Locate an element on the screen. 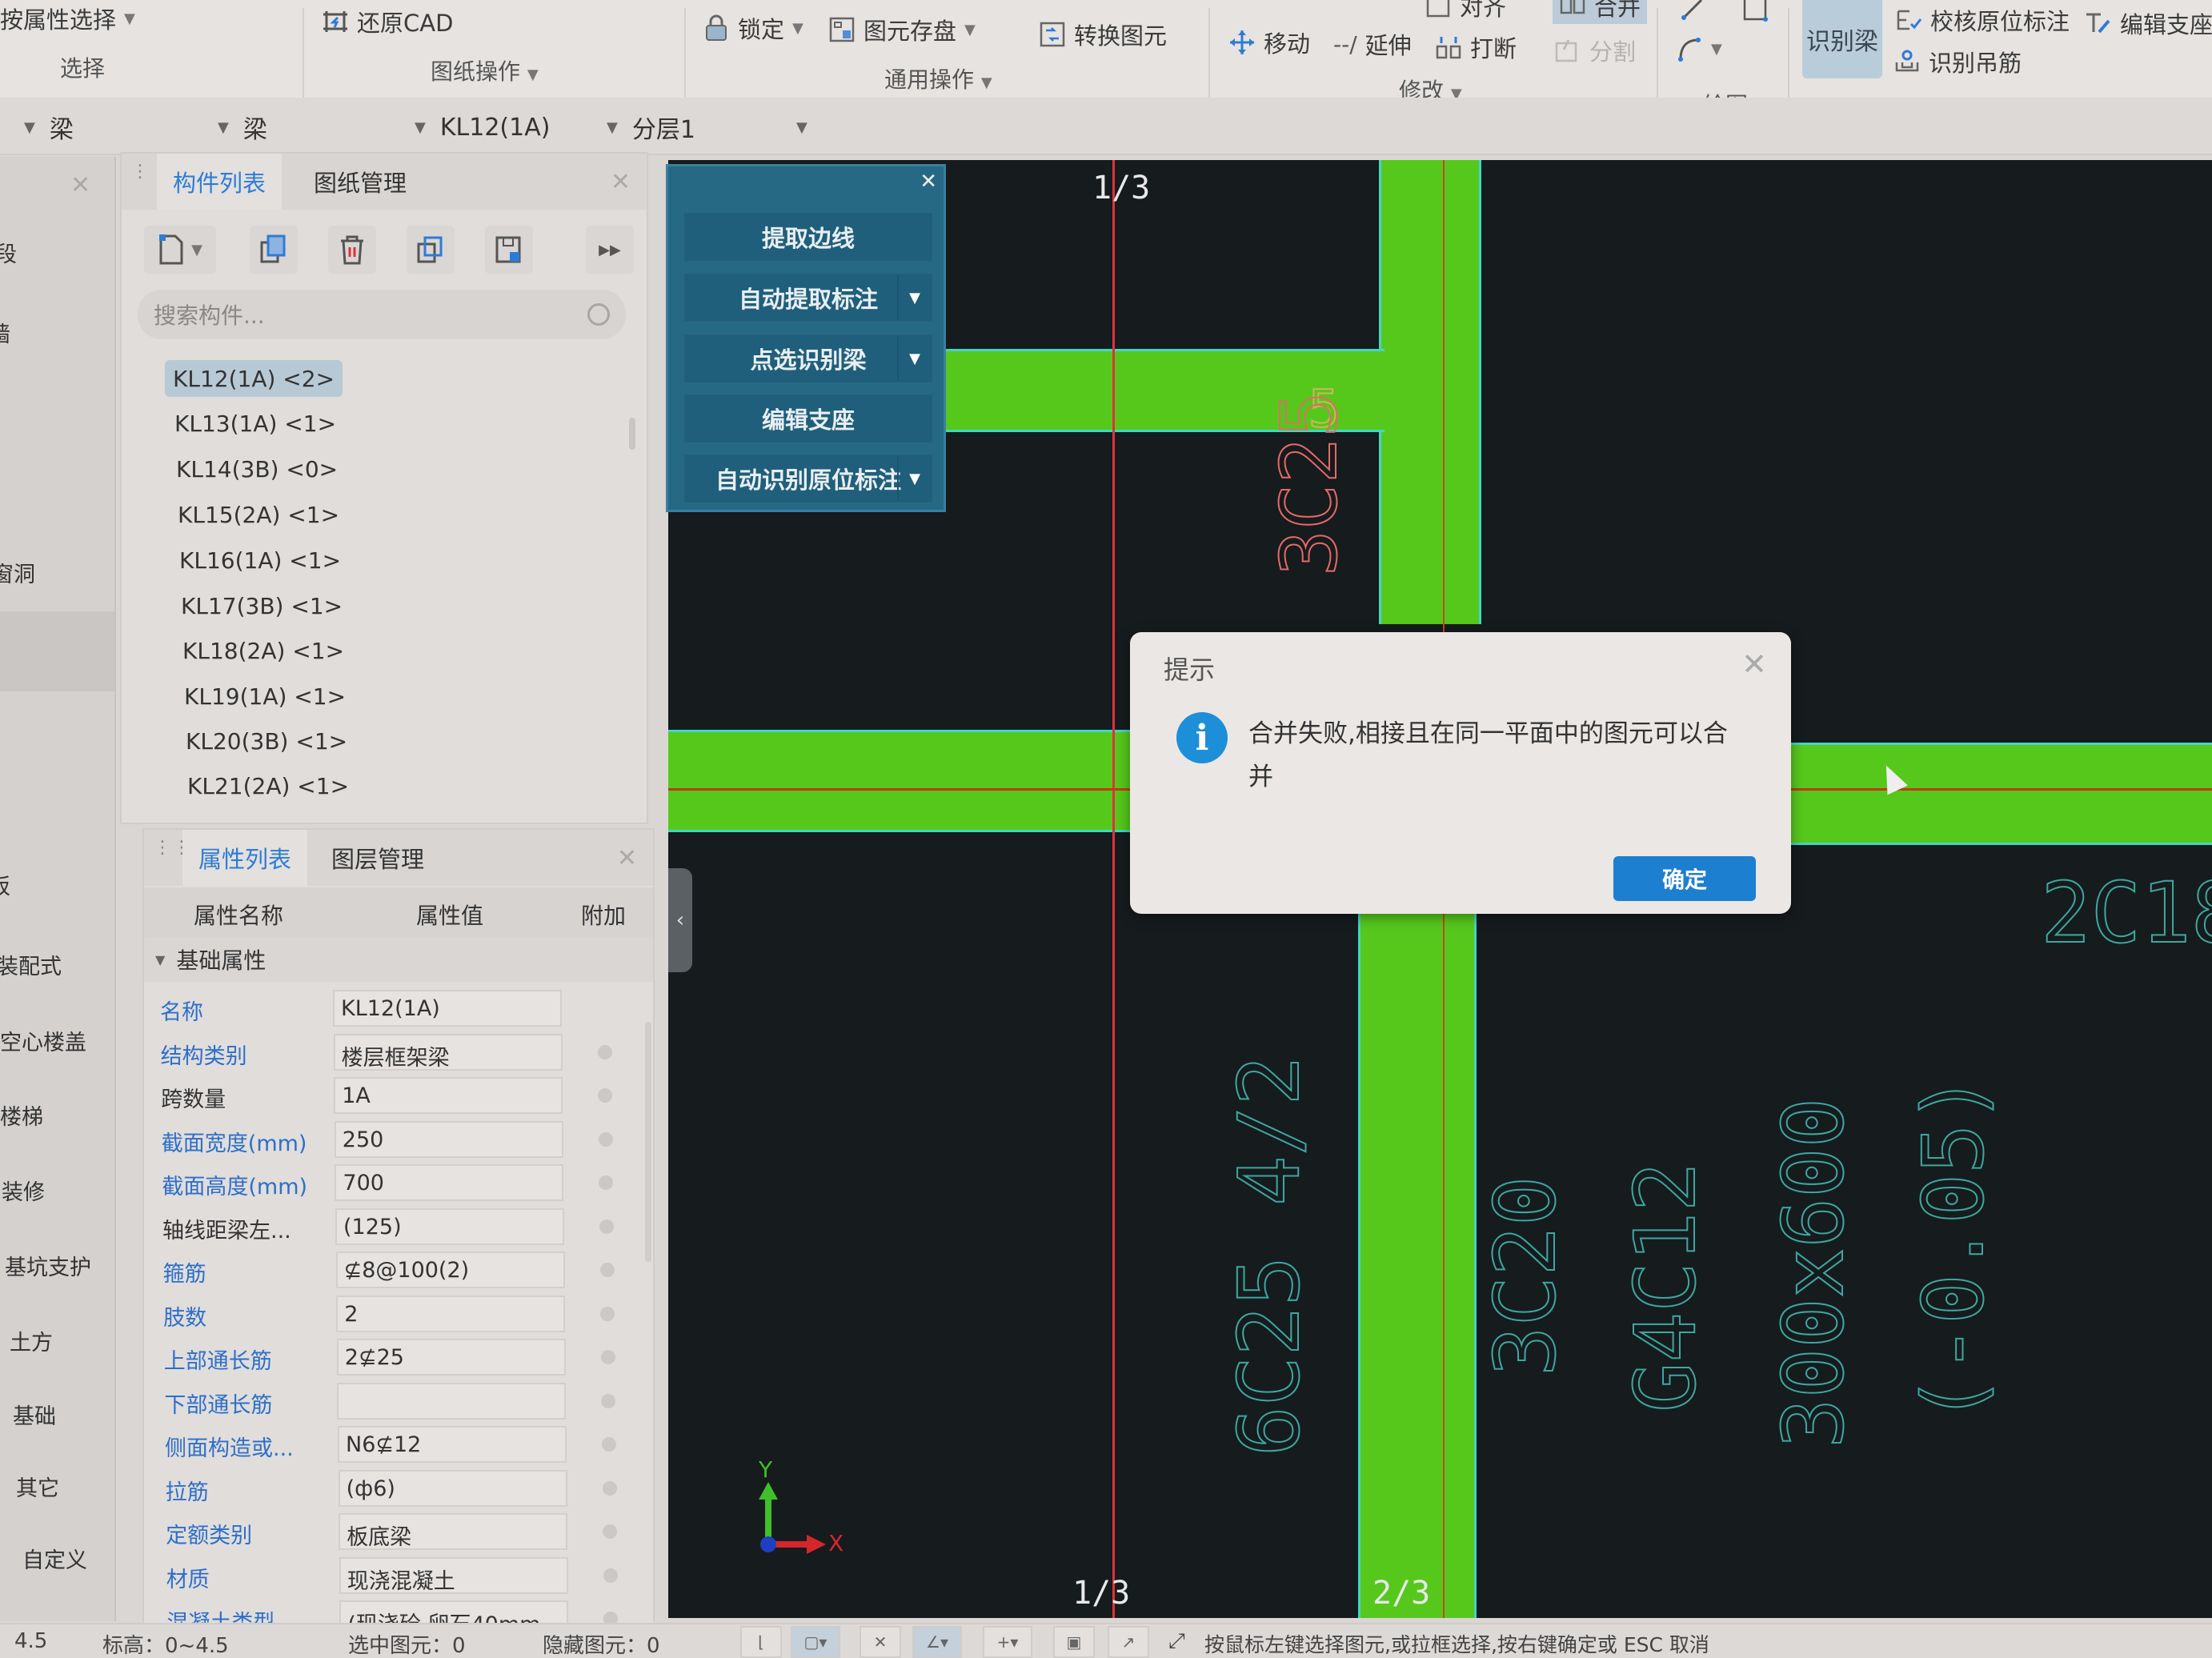 This screenshot has width=2212, height=1658. save-element-button: 图元存盘 ▼ is located at coordinates (902, 29).